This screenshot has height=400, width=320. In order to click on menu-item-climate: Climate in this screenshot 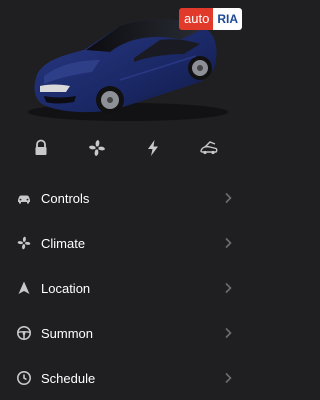, I will do `click(125, 243)`.